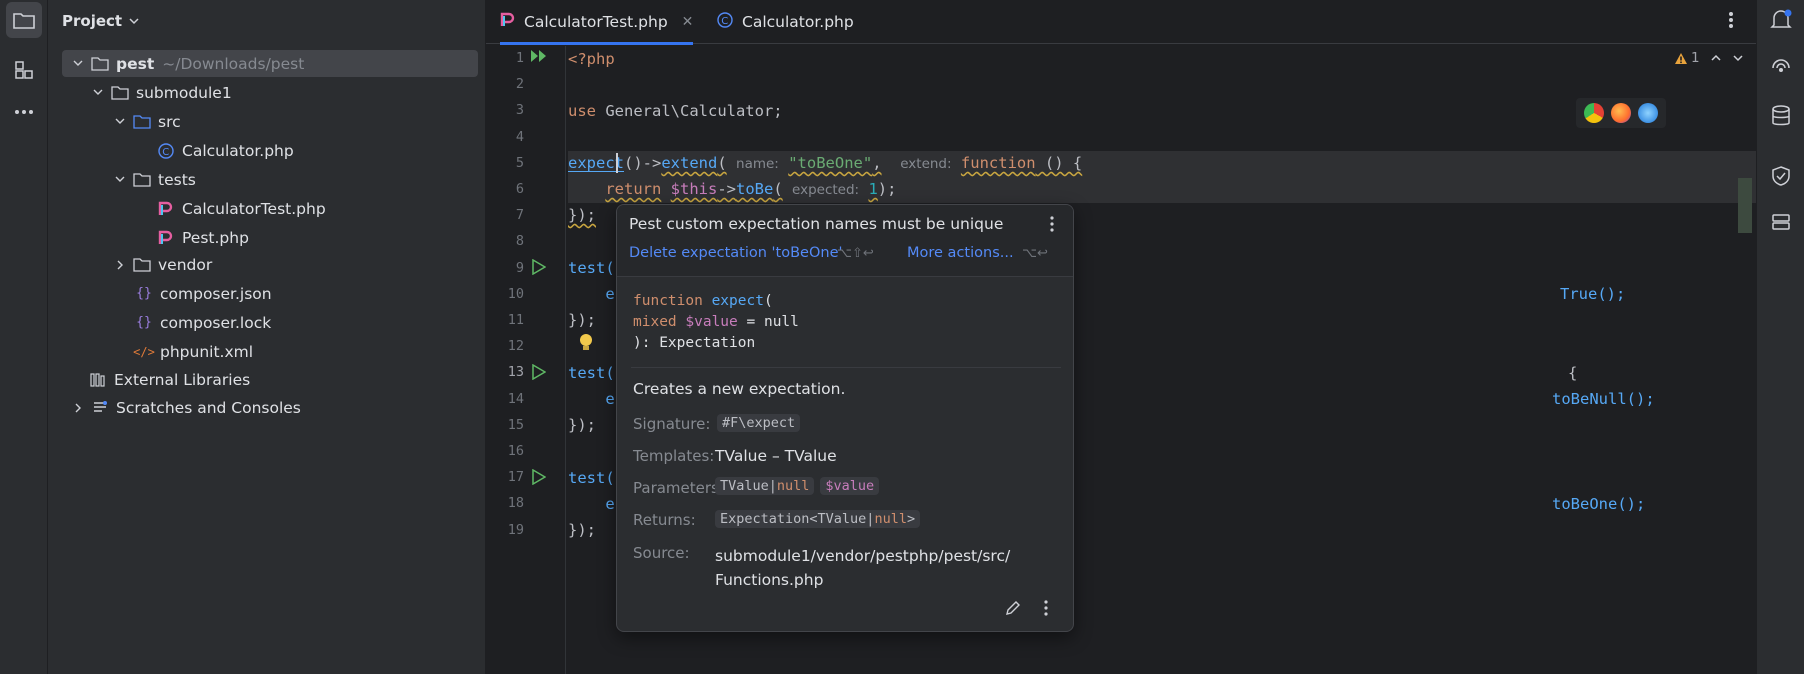 The image size is (1804, 674). I want to click on code-line-18: e, so click(591, 504).